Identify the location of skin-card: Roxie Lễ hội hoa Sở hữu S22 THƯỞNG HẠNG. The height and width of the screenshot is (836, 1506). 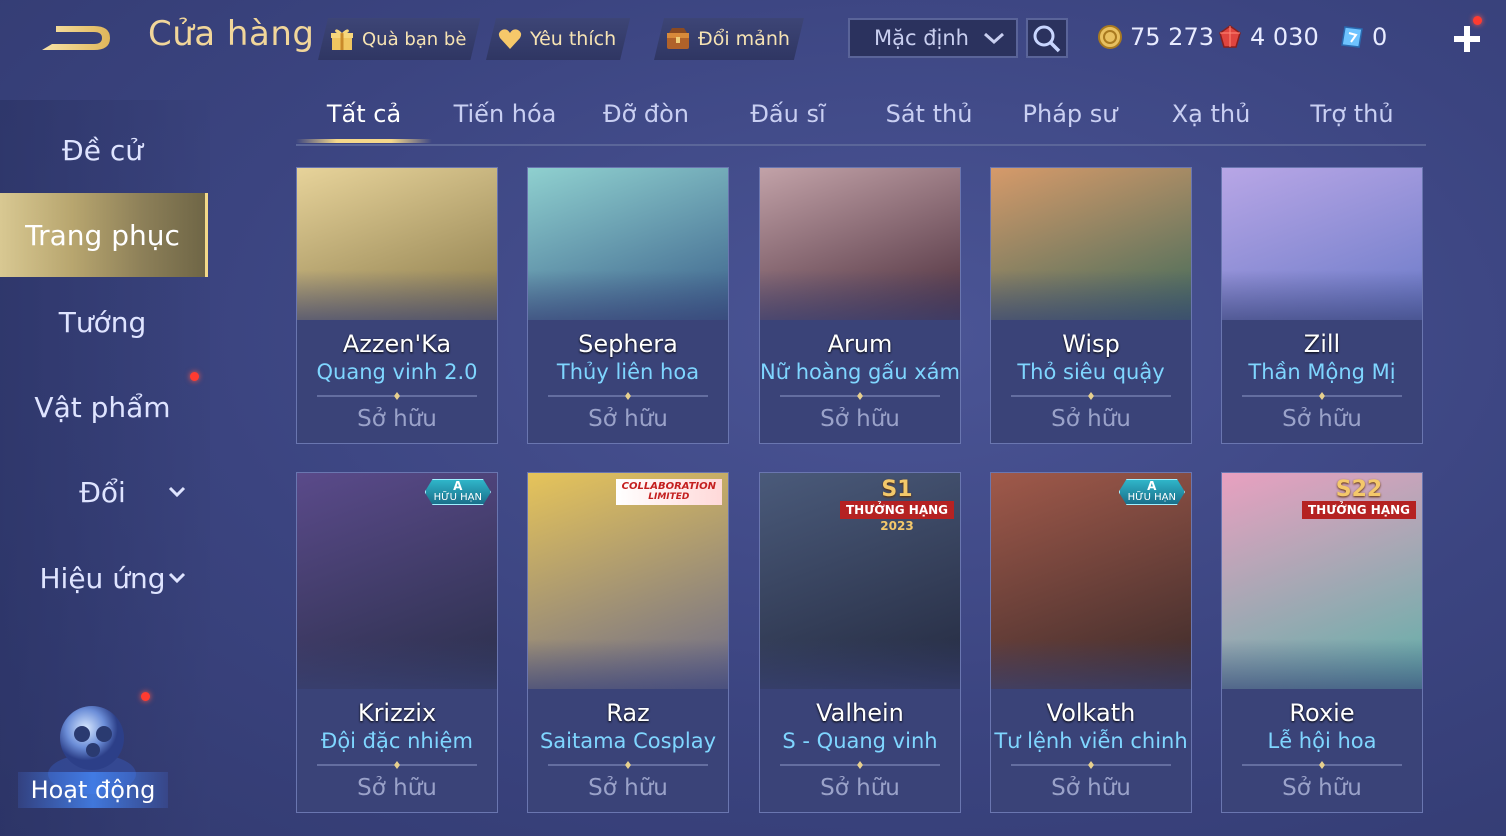
(1322, 642).